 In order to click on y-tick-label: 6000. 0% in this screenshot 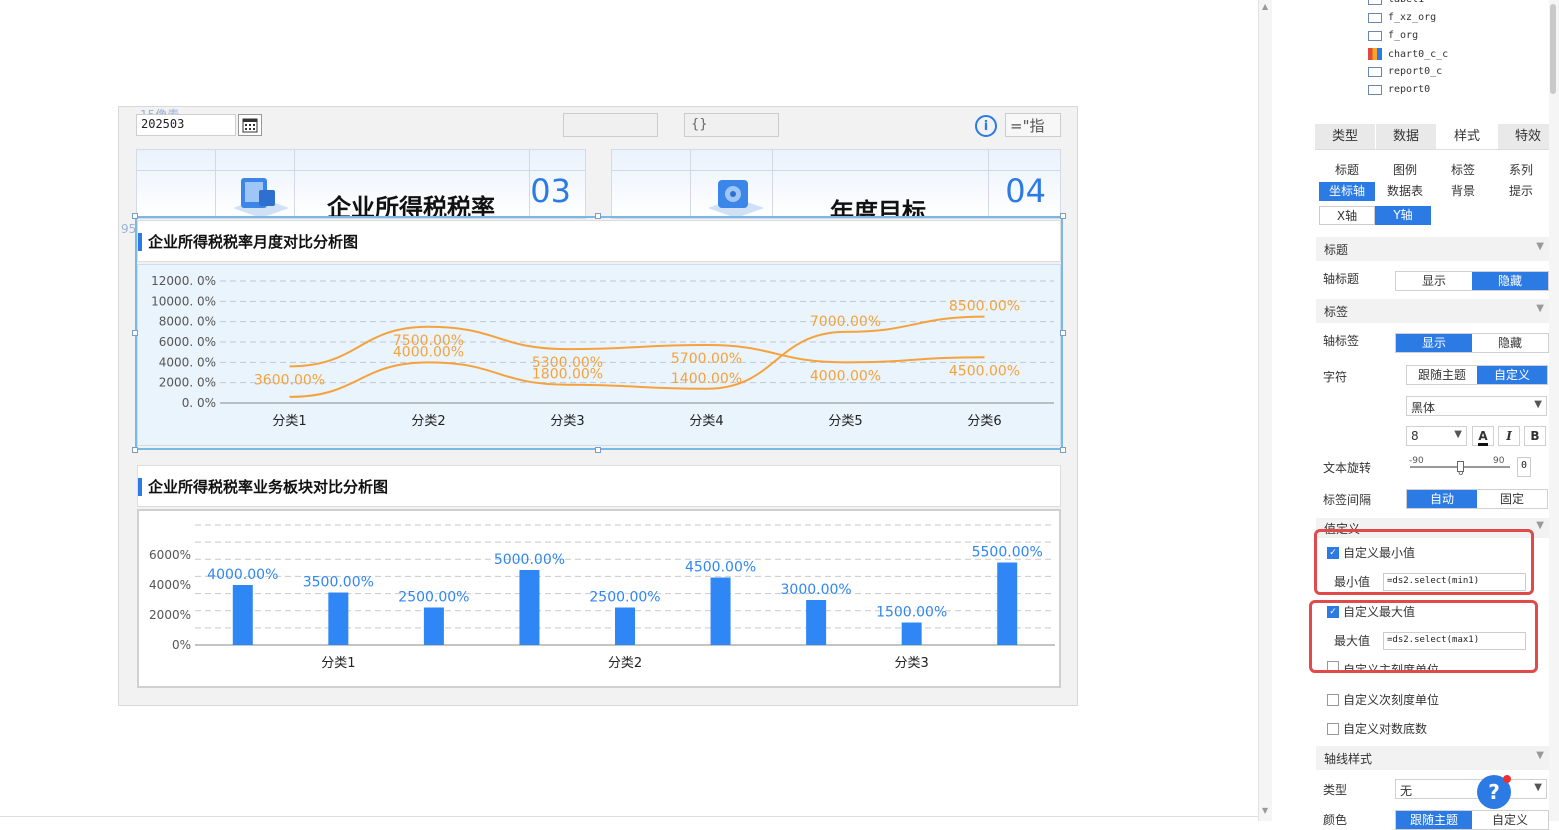, I will do `click(187, 342)`.